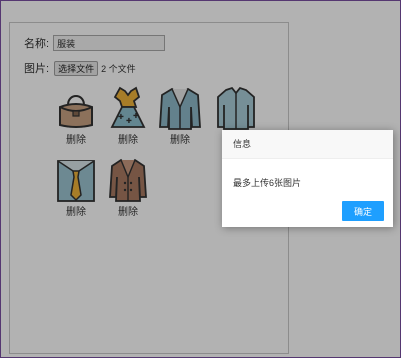 This screenshot has height=358, width=401. I want to click on info-dialog: 信息 最多上传6张图片 确定, so click(307, 178).